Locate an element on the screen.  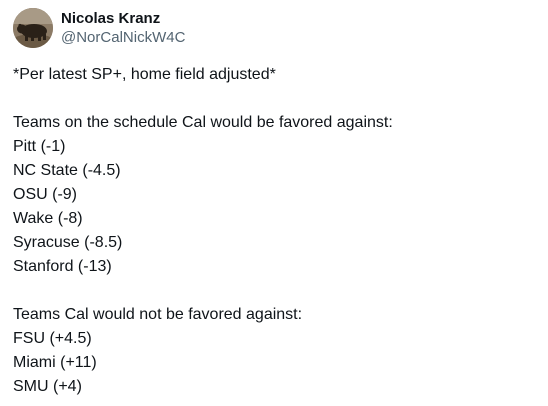
tweet-header: Nicolas Kranz @NorCalNickW4C is located at coordinates (99, 28).